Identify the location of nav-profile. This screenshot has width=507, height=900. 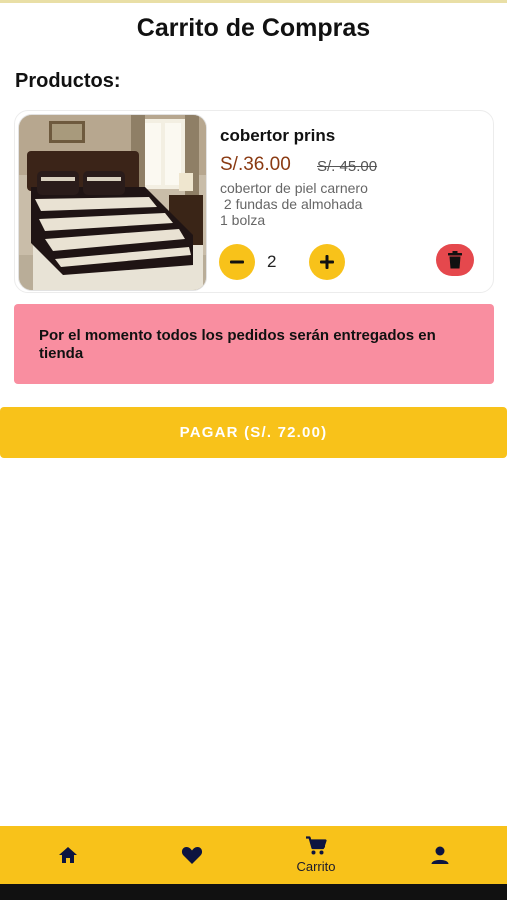
(440, 855).